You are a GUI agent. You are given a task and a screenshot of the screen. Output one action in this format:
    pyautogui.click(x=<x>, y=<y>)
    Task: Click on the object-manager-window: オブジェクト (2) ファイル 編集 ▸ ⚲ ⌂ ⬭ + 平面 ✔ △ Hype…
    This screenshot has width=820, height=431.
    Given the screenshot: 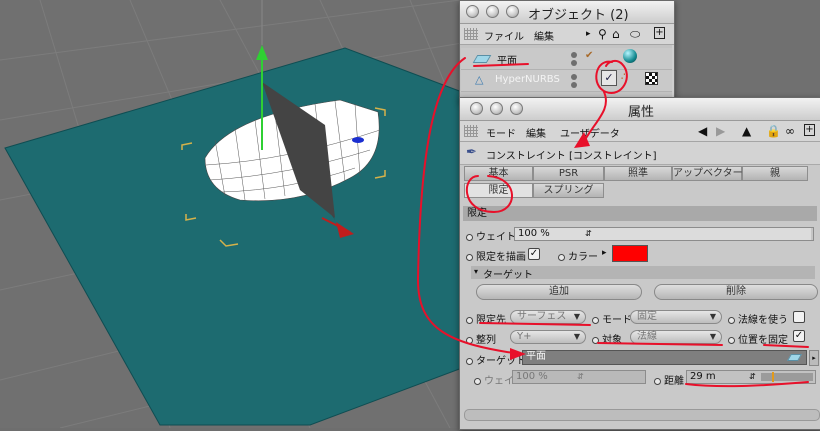 What is the action you would take?
    pyautogui.click(x=567, y=51)
    